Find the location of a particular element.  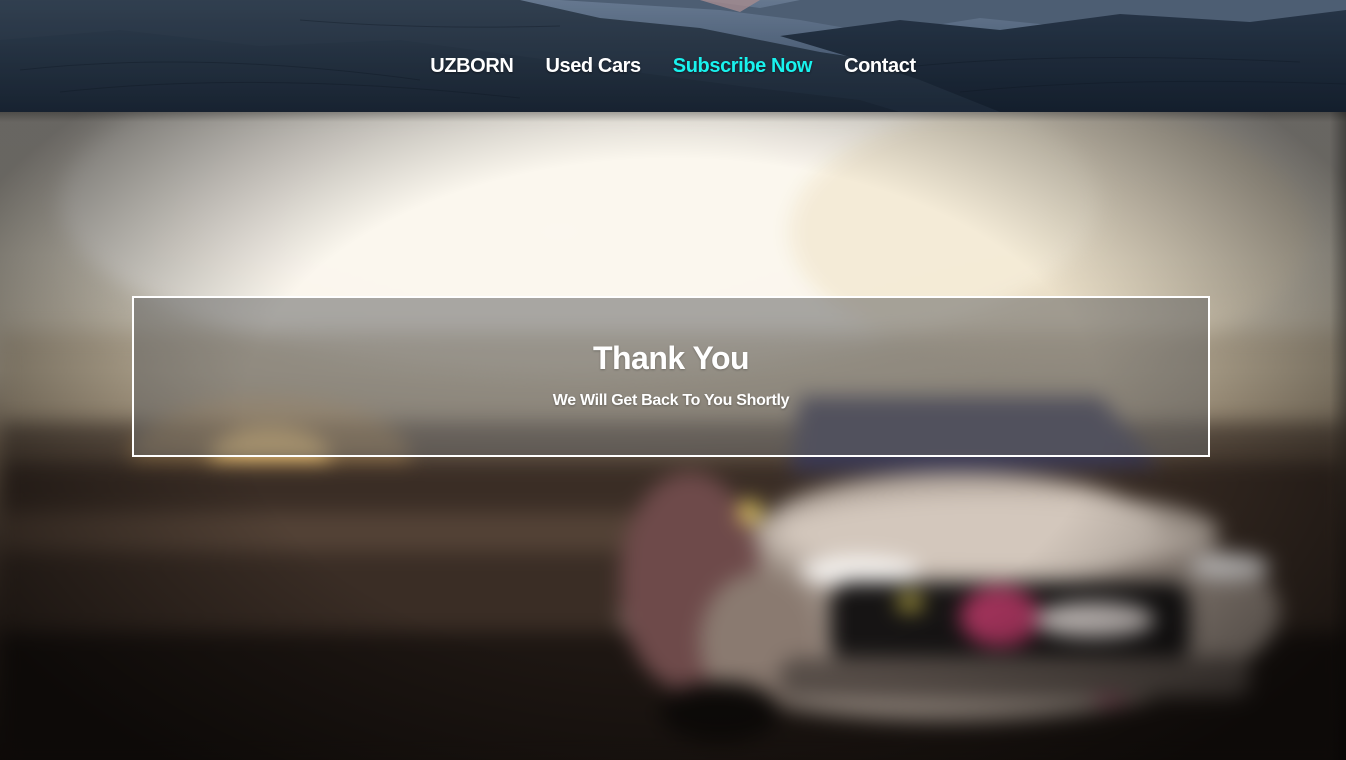

main-nav: UZBORN Used Cars Subscribe Now Contact is located at coordinates (673, 66).